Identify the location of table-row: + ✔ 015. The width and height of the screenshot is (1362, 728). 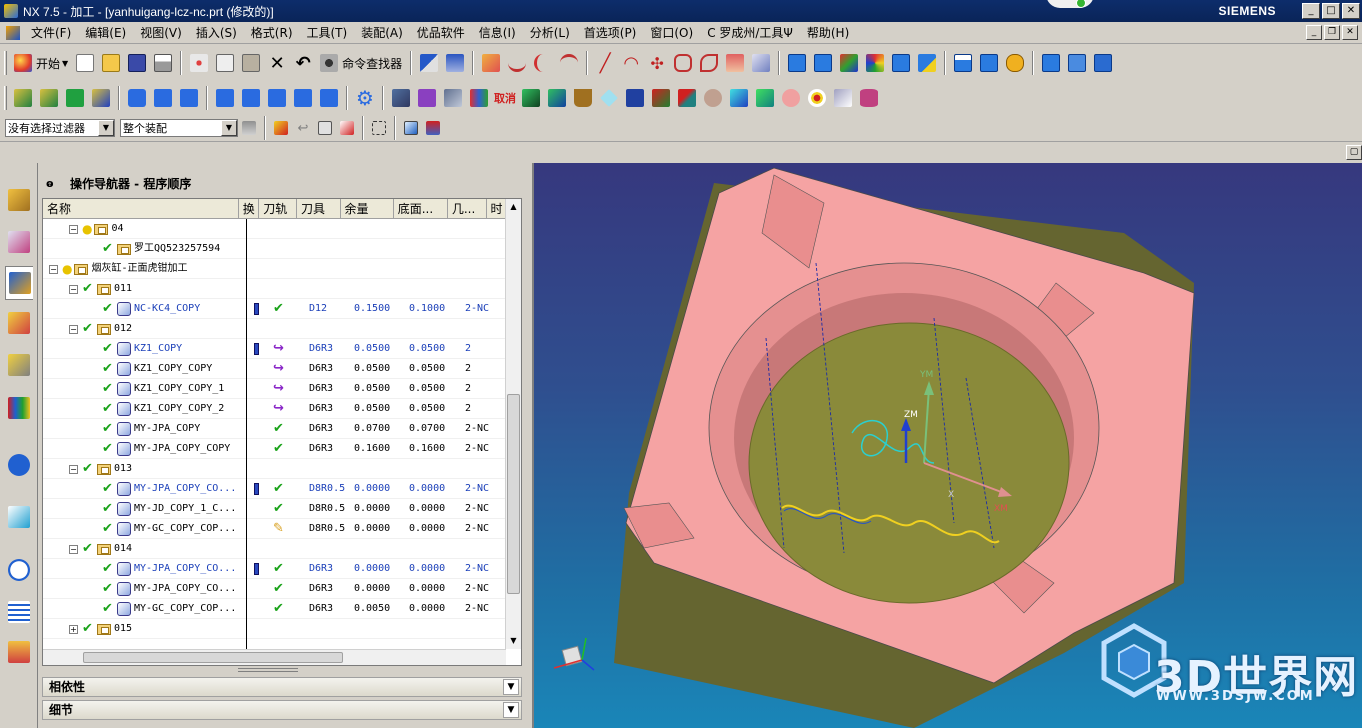
(274, 629).